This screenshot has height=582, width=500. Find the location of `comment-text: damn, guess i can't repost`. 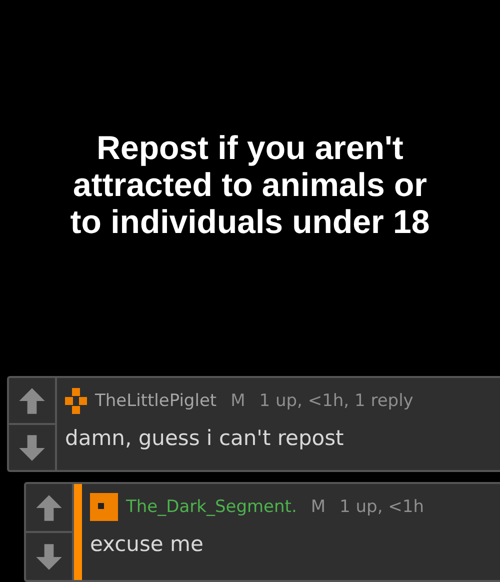

comment-text: damn, guess i can't repost is located at coordinates (205, 437).